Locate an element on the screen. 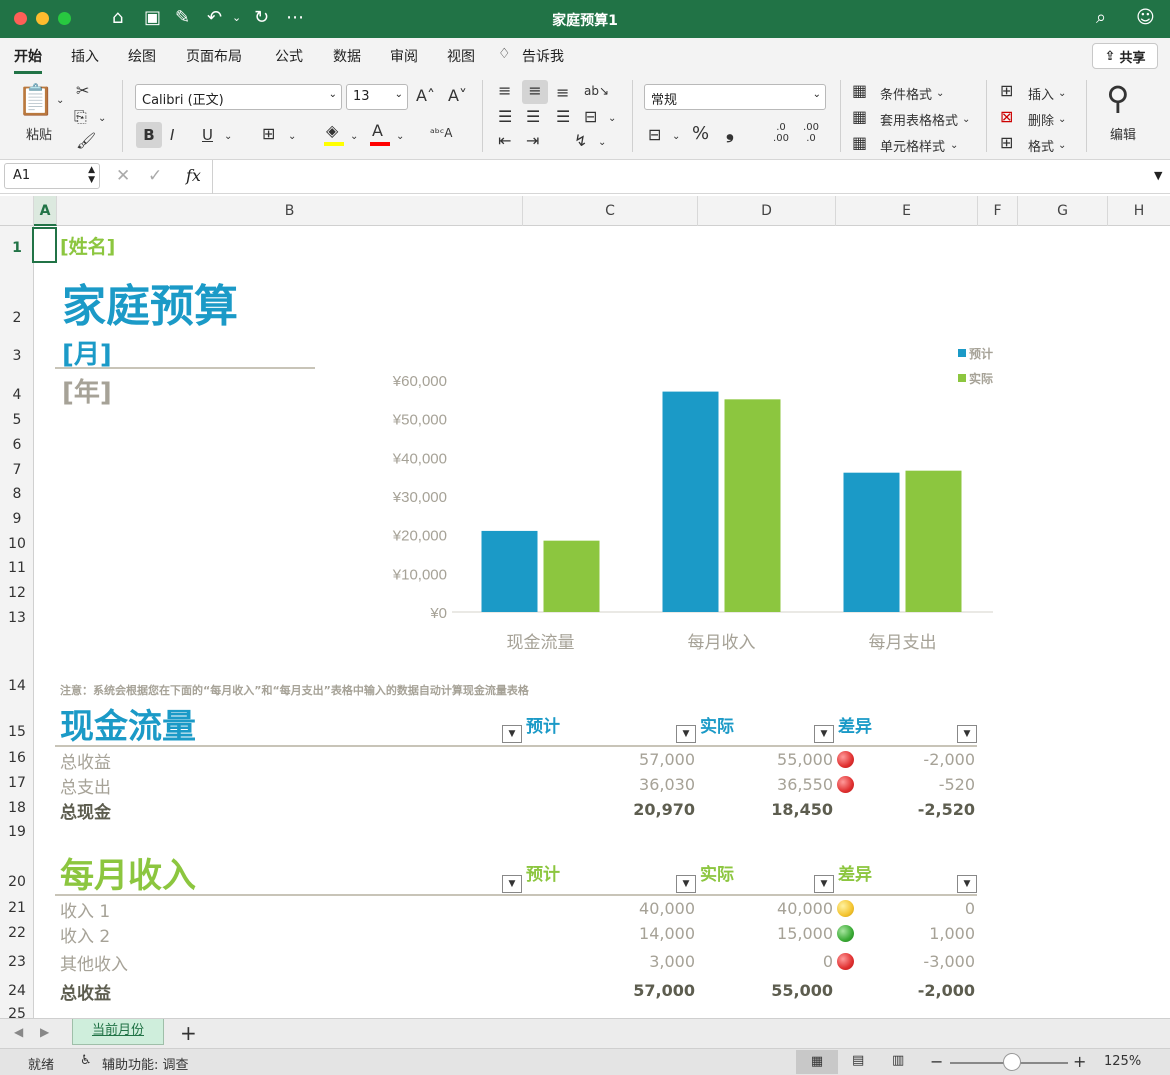 This screenshot has width=1170, height=1075. cashflow-actual: 18,450 is located at coordinates (783, 809).